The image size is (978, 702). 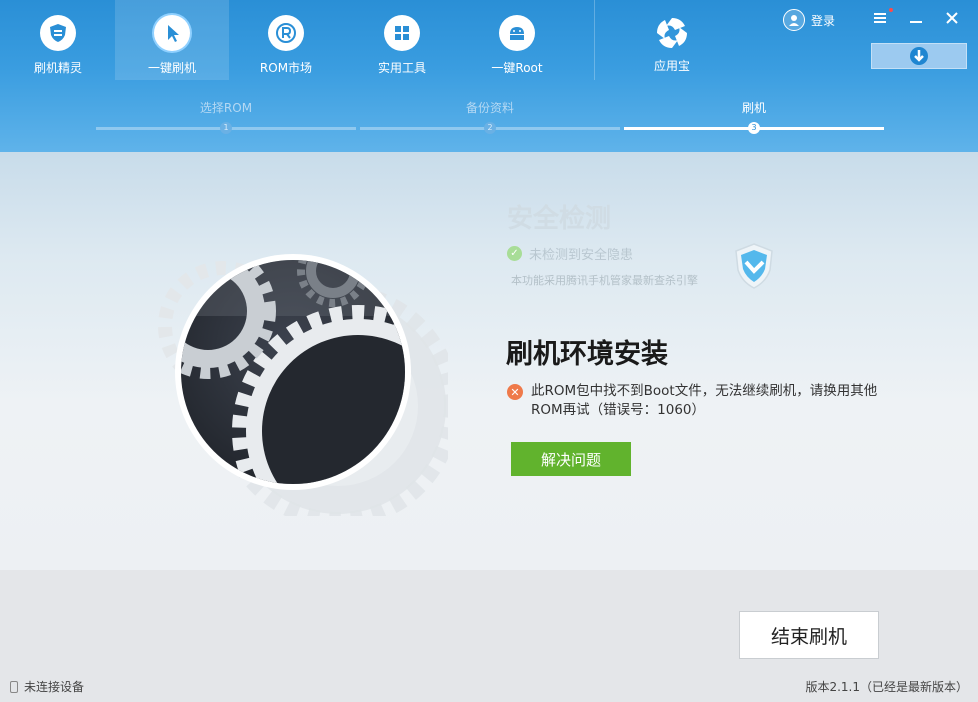 I want to click on gears-illustration, so click(x=303, y=385).